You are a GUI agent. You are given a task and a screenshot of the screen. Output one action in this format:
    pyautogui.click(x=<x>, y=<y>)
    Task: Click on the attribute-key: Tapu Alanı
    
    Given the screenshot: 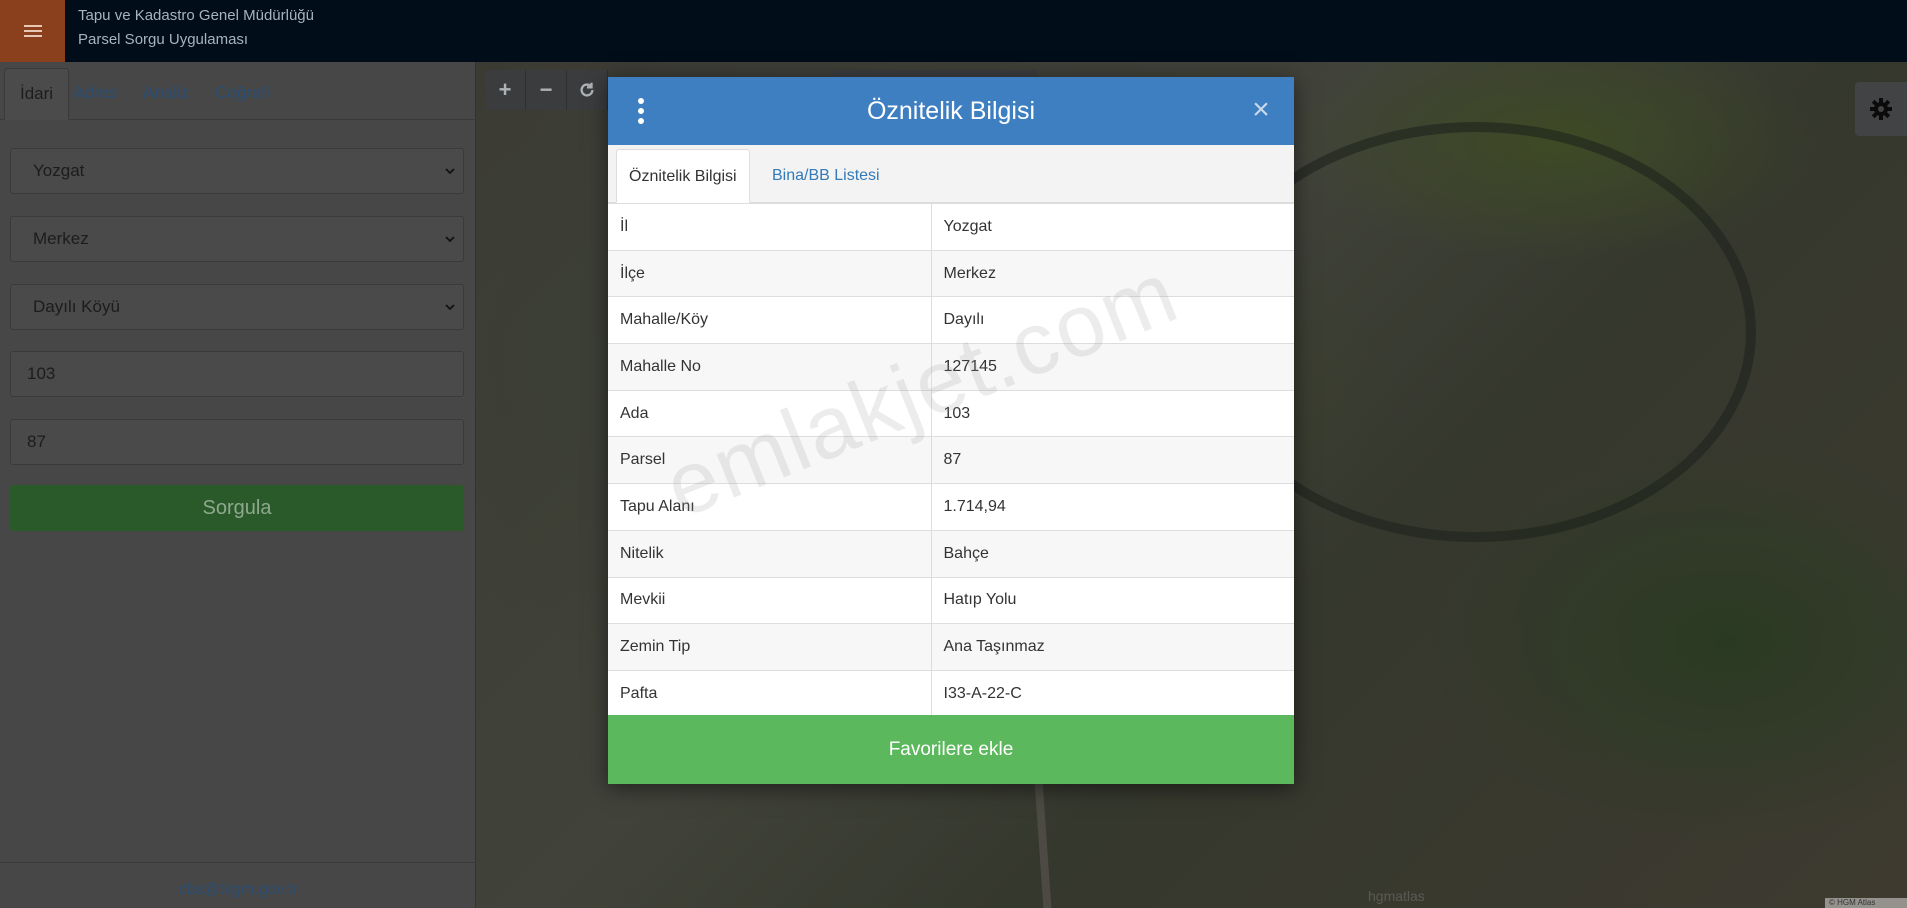 What is the action you would take?
    pyautogui.click(x=770, y=507)
    